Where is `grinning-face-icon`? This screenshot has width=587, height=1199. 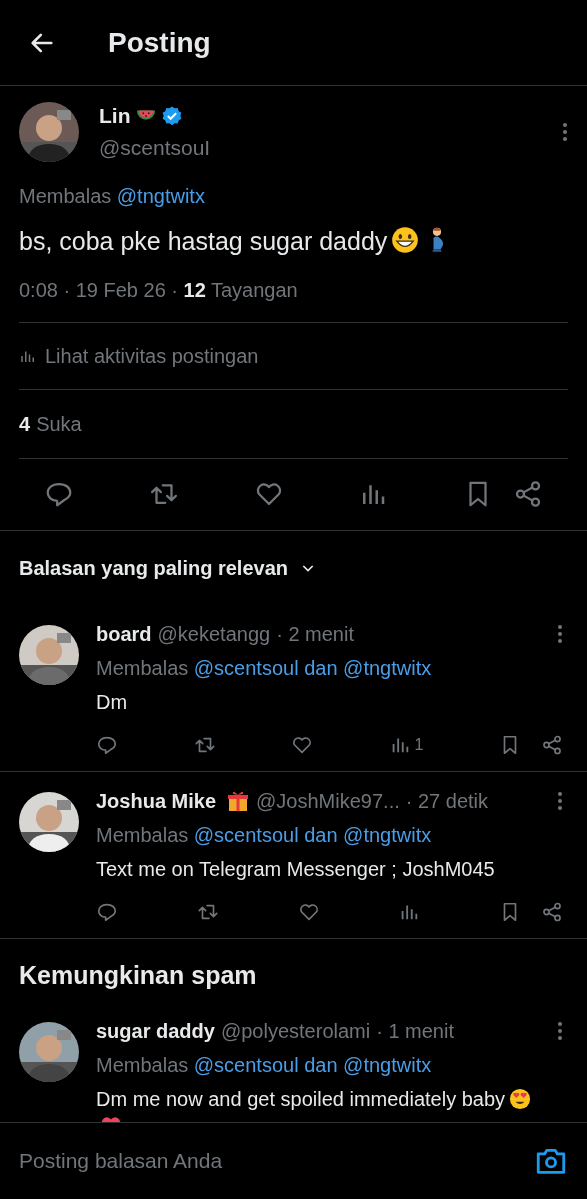
grinning-face-icon is located at coordinates (405, 240).